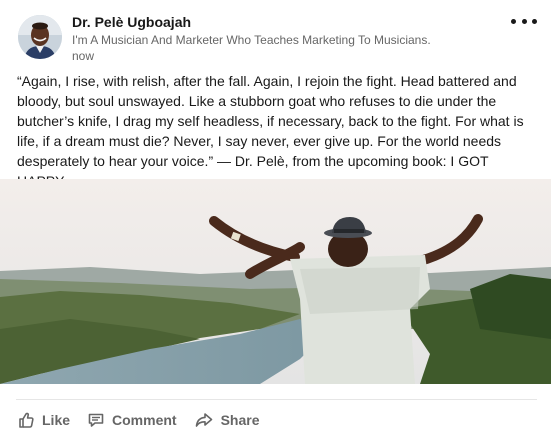 Image resolution: width=551 pixels, height=438 pixels. What do you see at coordinates (513, 21) in the screenshot?
I see `more-icon` at bounding box center [513, 21].